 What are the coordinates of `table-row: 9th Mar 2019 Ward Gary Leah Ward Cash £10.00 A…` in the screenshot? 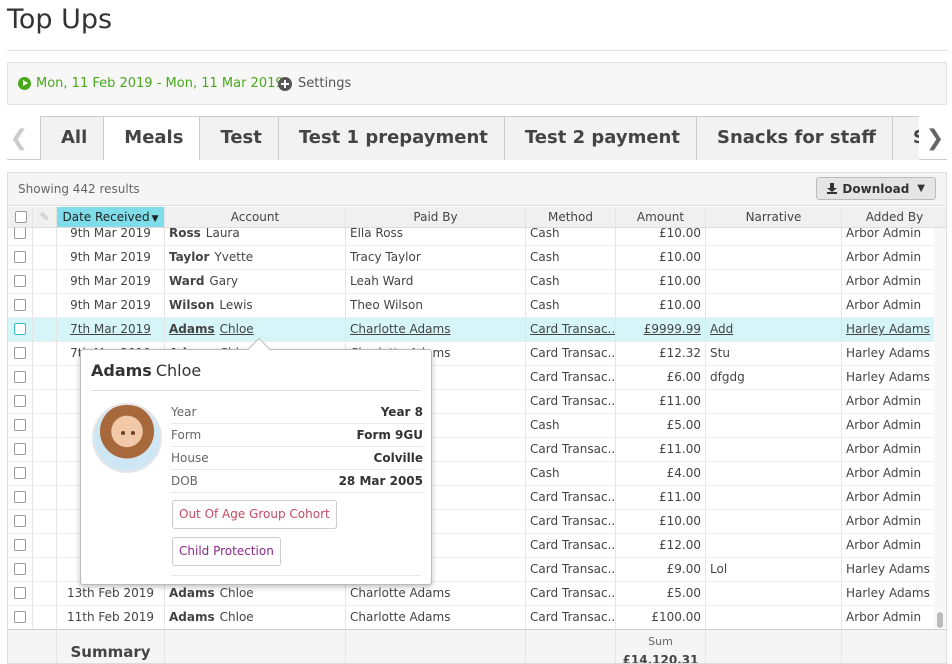 It's located at (471, 282).